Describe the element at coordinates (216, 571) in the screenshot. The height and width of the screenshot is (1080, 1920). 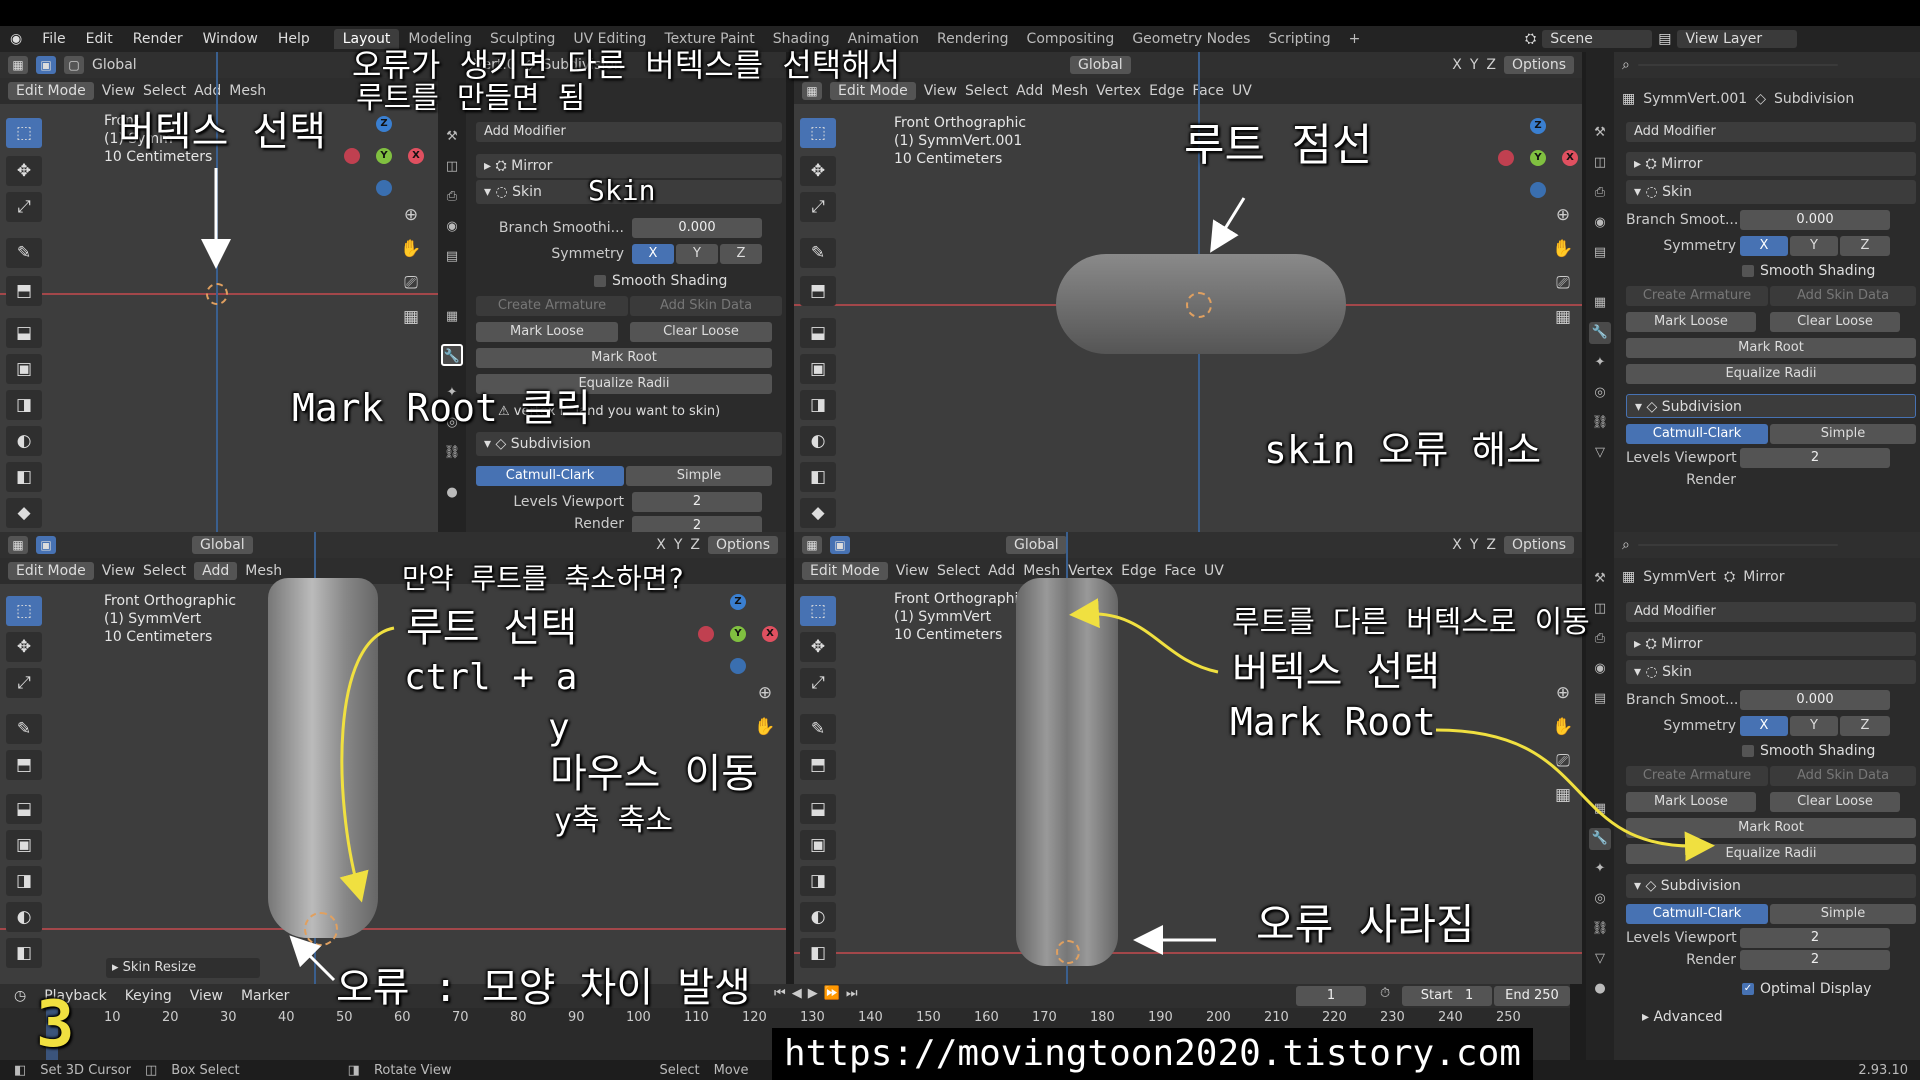
I see `menu-add: Add` at that location.